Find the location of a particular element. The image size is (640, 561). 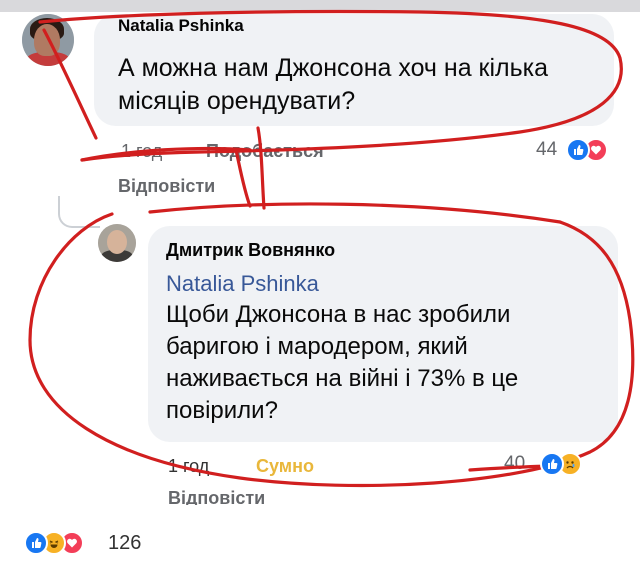

reply-timestamp: 1 год is located at coordinates (188, 466).